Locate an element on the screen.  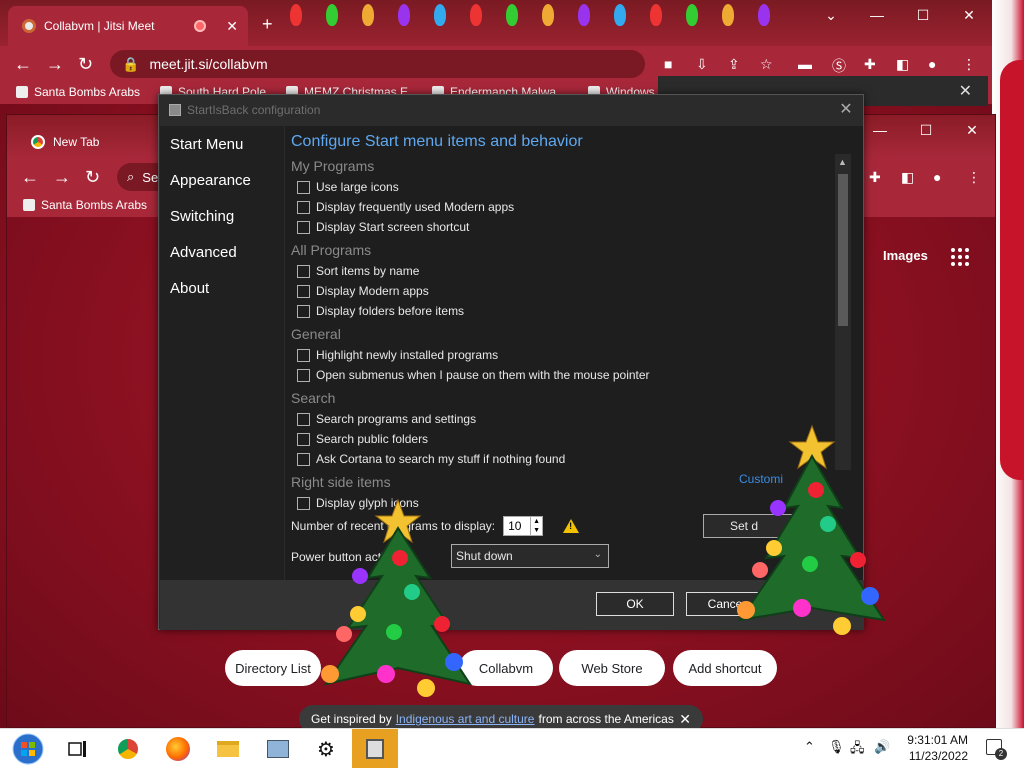
banner-link: Indigenous art and culture is located at coordinates (465, 719).